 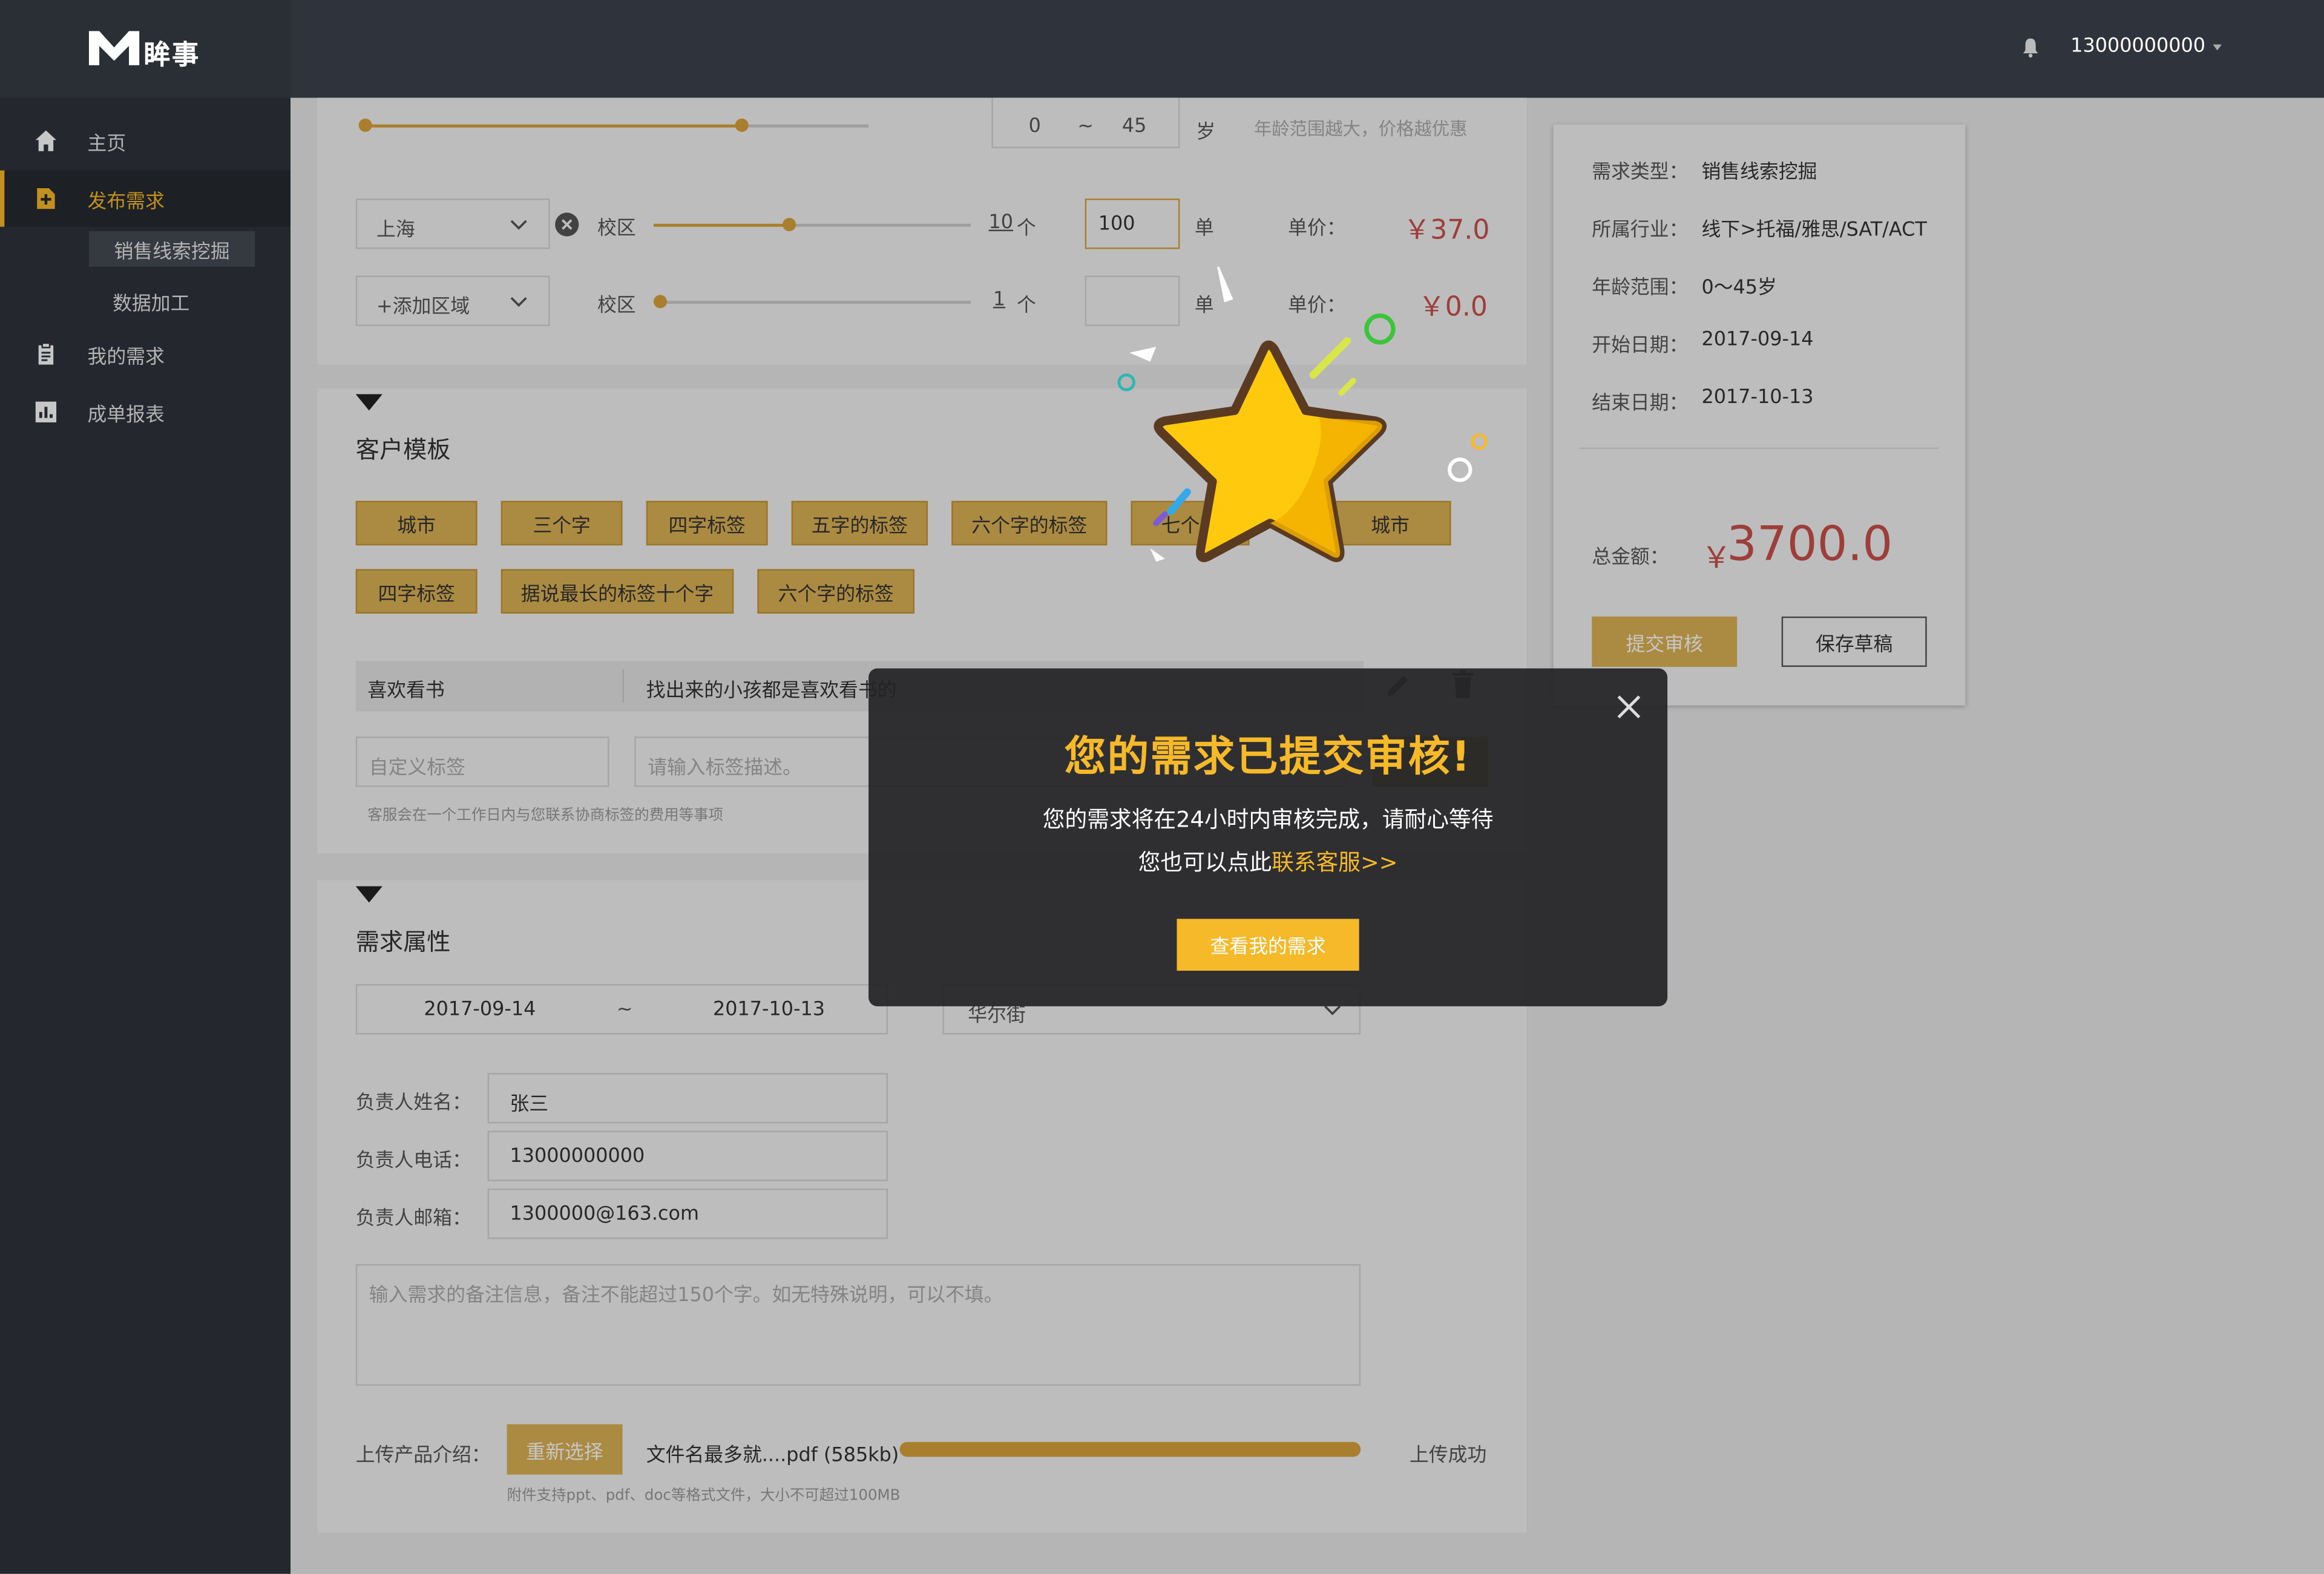 I want to click on modal-title: 您的需求已提交审核!, so click(x=1268, y=757).